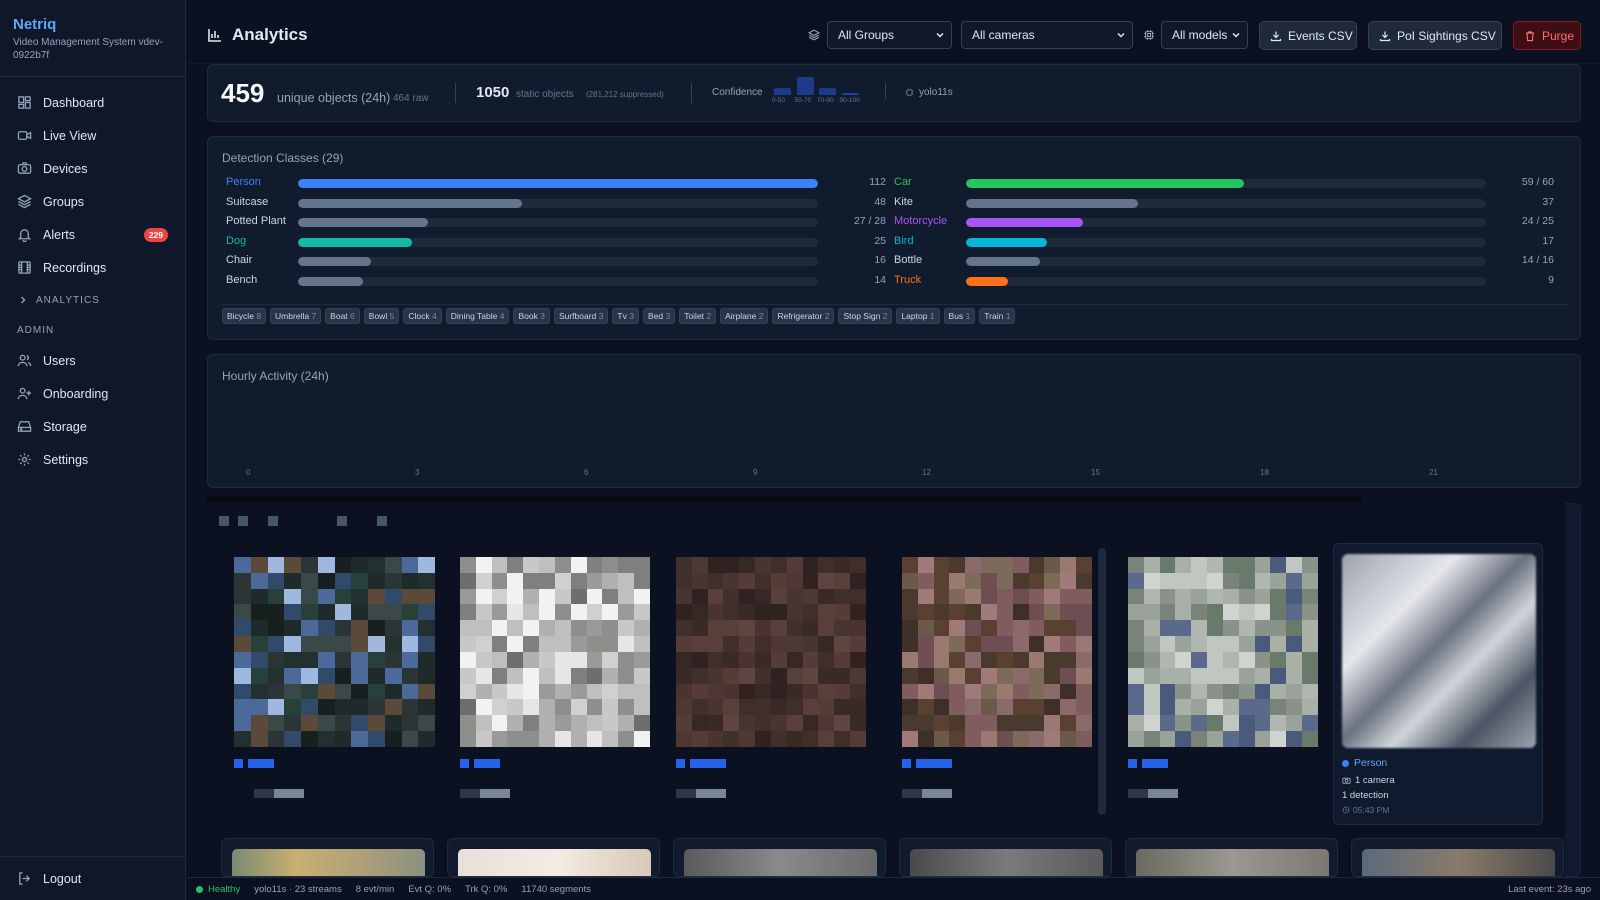 The image size is (1600, 900). I want to click on class-chip: Bowl 5, so click(381, 316).